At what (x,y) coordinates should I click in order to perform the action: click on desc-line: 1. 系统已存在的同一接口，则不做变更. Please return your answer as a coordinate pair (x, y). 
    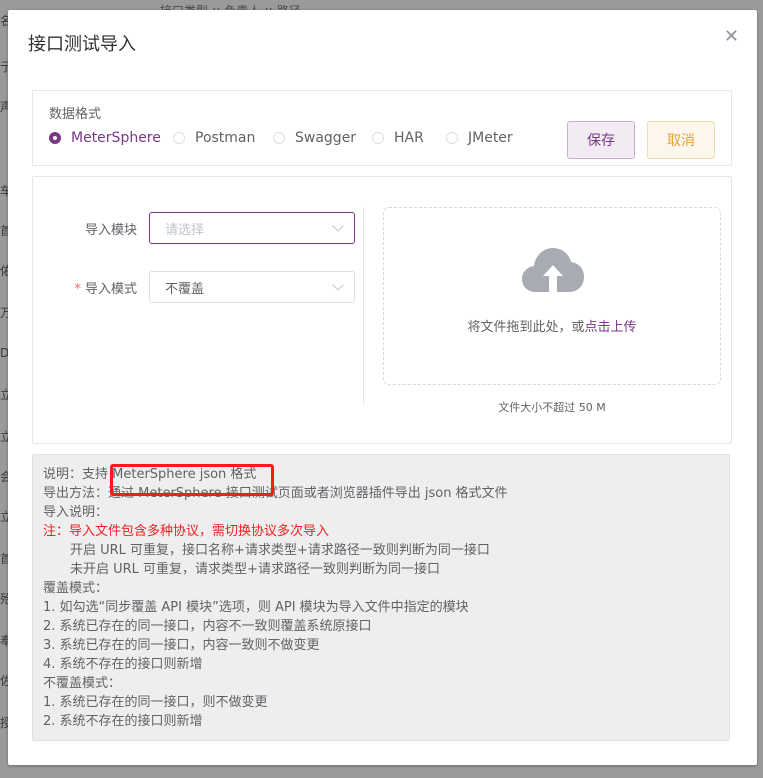
    Looking at the image, I should click on (155, 702).